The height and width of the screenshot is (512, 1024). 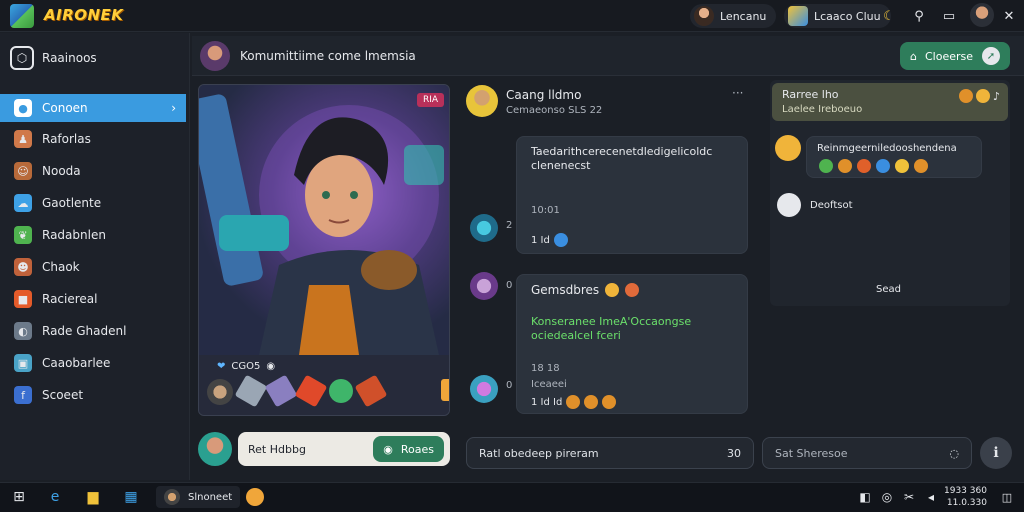 I want to click on home-icon: ●, so click(x=23, y=108).